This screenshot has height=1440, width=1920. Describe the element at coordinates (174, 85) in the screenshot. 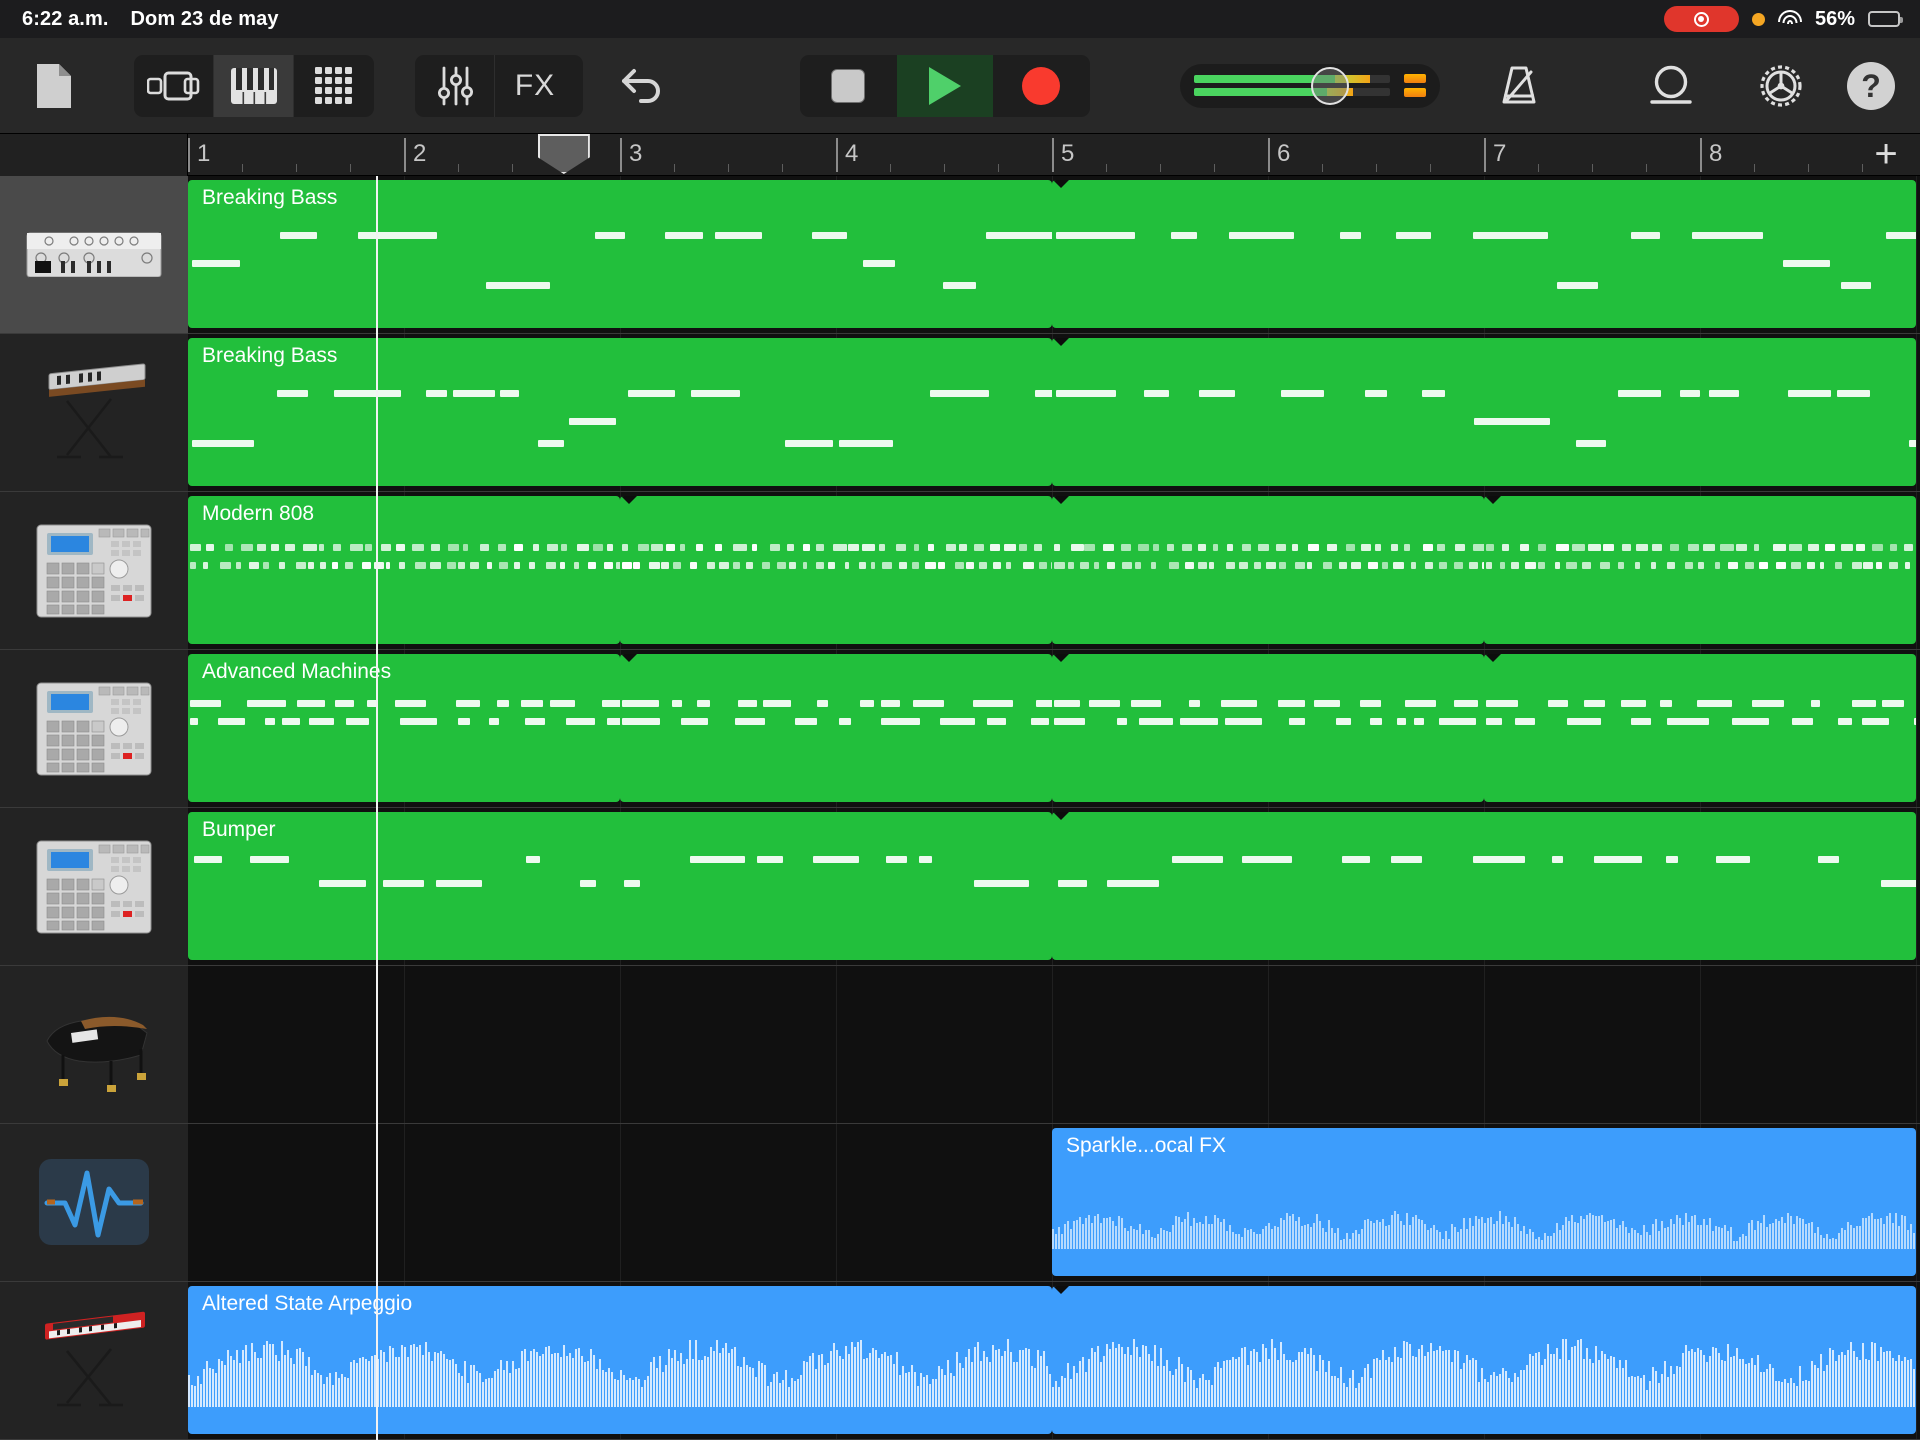

I see `tracks-view-button` at that location.